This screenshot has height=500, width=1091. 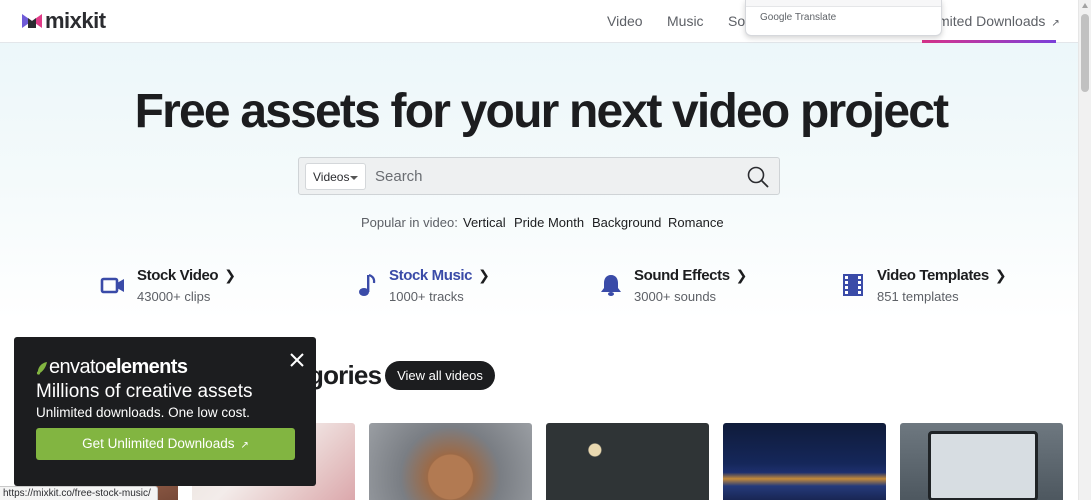 What do you see at coordinates (798, 17) in the screenshot?
I see `google-translate-label: Google Translate` at bounding box center [798, 17].